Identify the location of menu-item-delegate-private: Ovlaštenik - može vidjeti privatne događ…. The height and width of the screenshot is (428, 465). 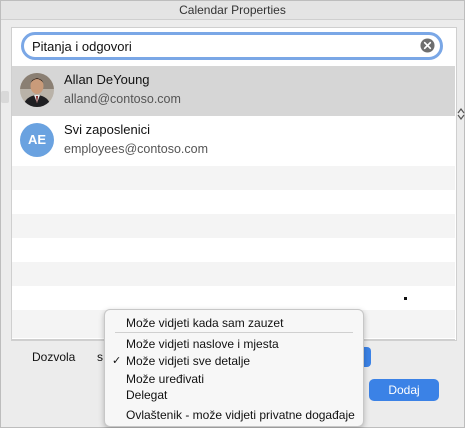
(240, 415).